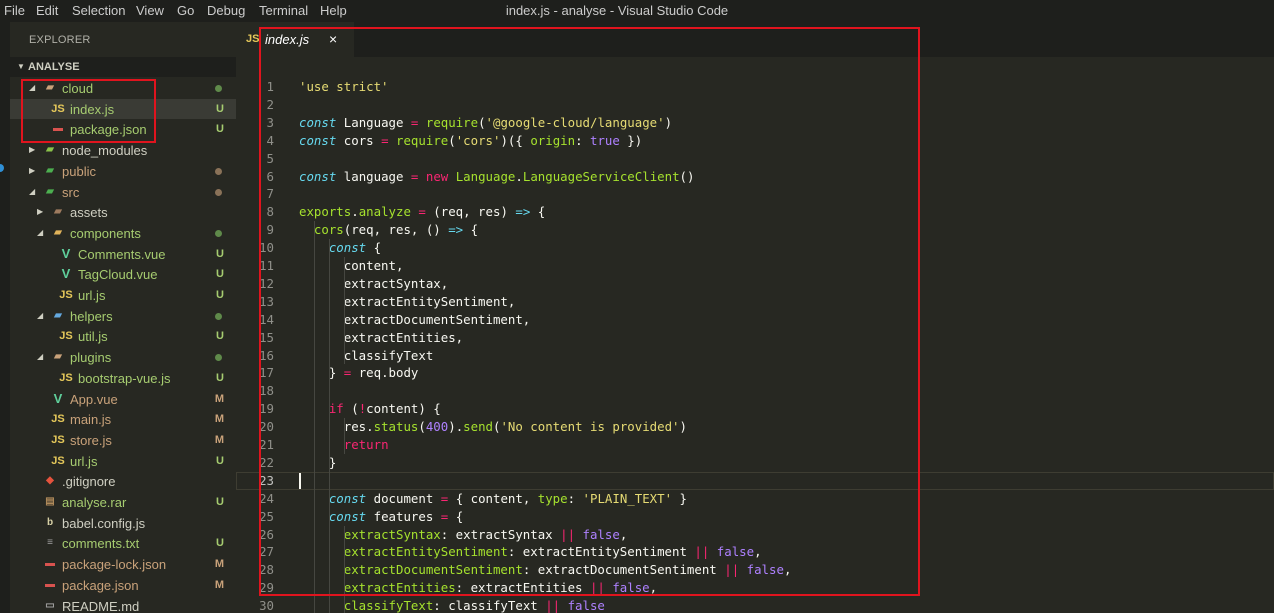 The image size is (1274, 613). I want to click on tree-item-label: assets, so click(89, 213).